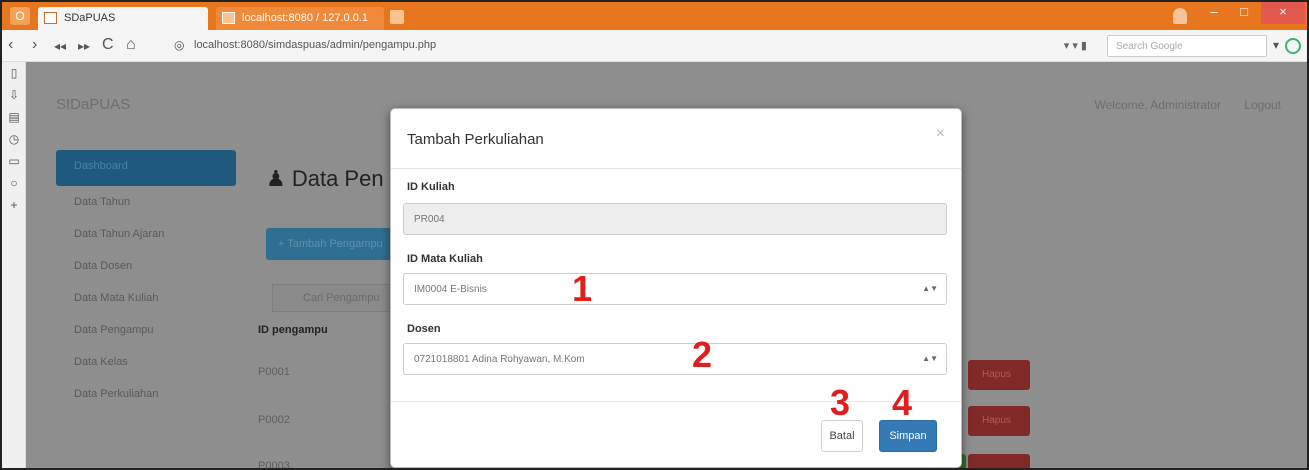  I want to click on rewind-icon: ◂◂, so click(60, 46).